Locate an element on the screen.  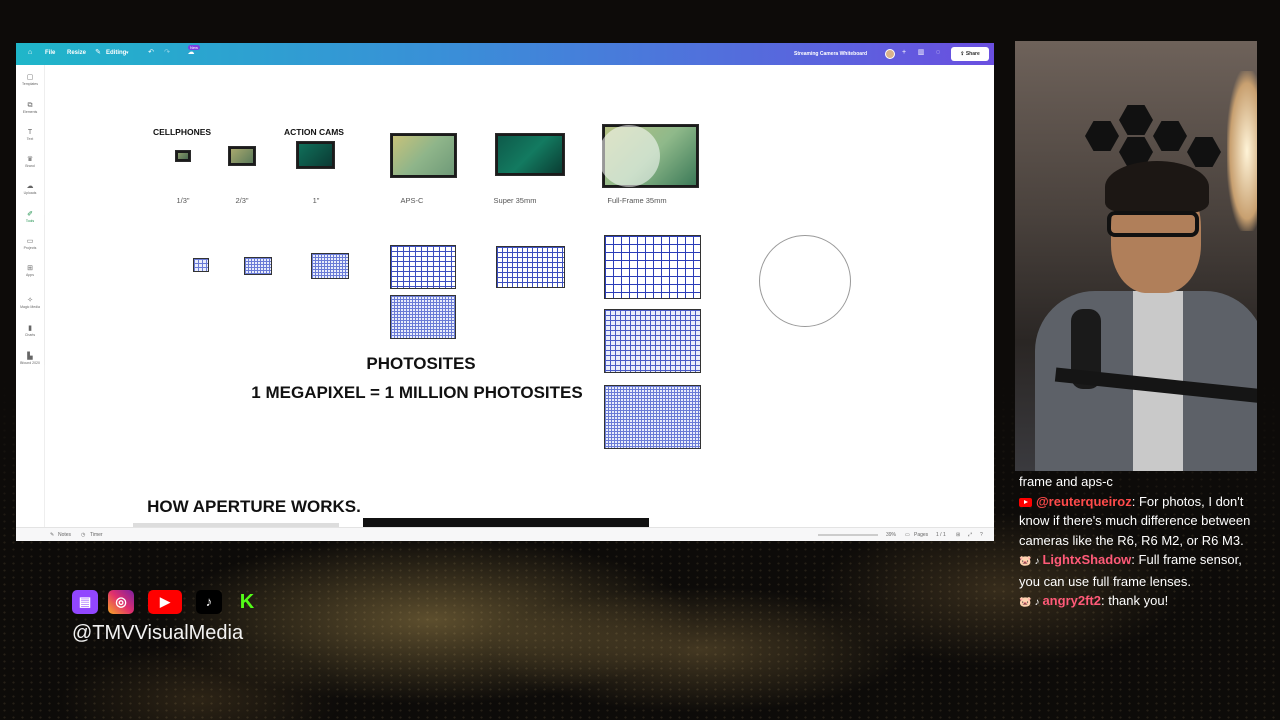
timer-button: Timer is located at coordinates (96, 535).